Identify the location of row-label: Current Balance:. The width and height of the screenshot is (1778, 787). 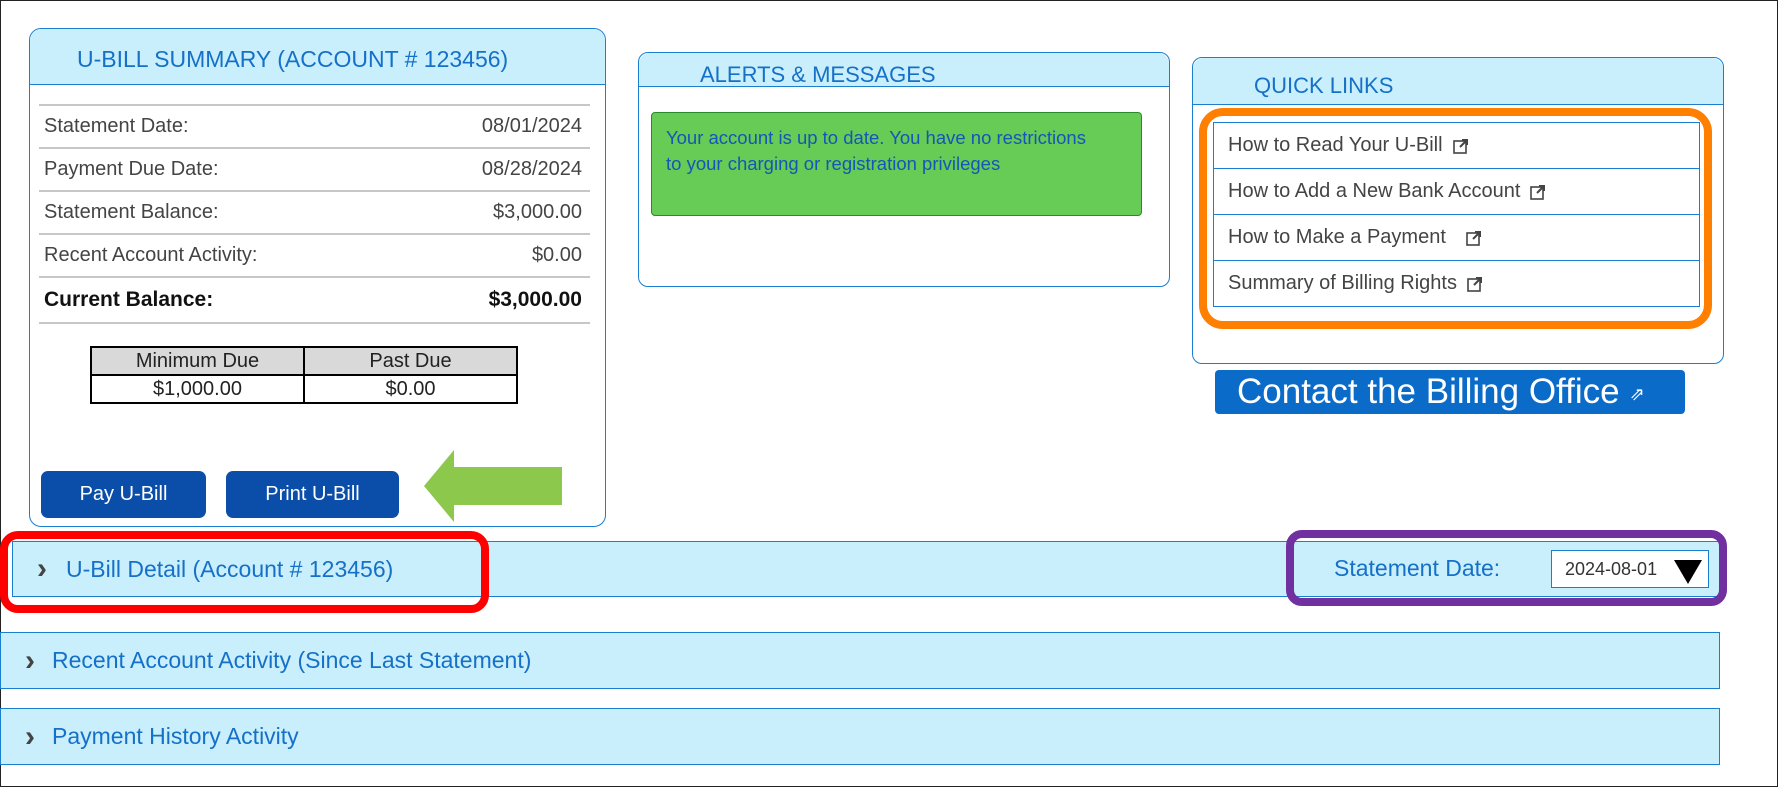
(129, 299).